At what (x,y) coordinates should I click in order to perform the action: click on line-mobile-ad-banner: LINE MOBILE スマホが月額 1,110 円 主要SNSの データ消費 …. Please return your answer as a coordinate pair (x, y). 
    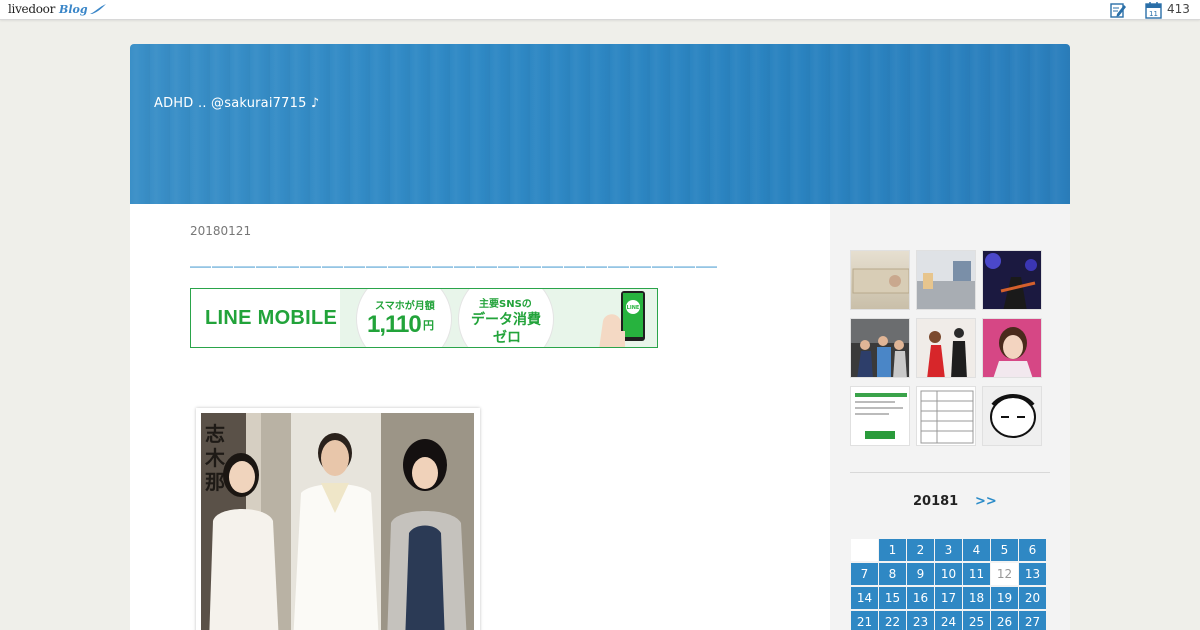
    Looking at the image, I should click on (424, 318).